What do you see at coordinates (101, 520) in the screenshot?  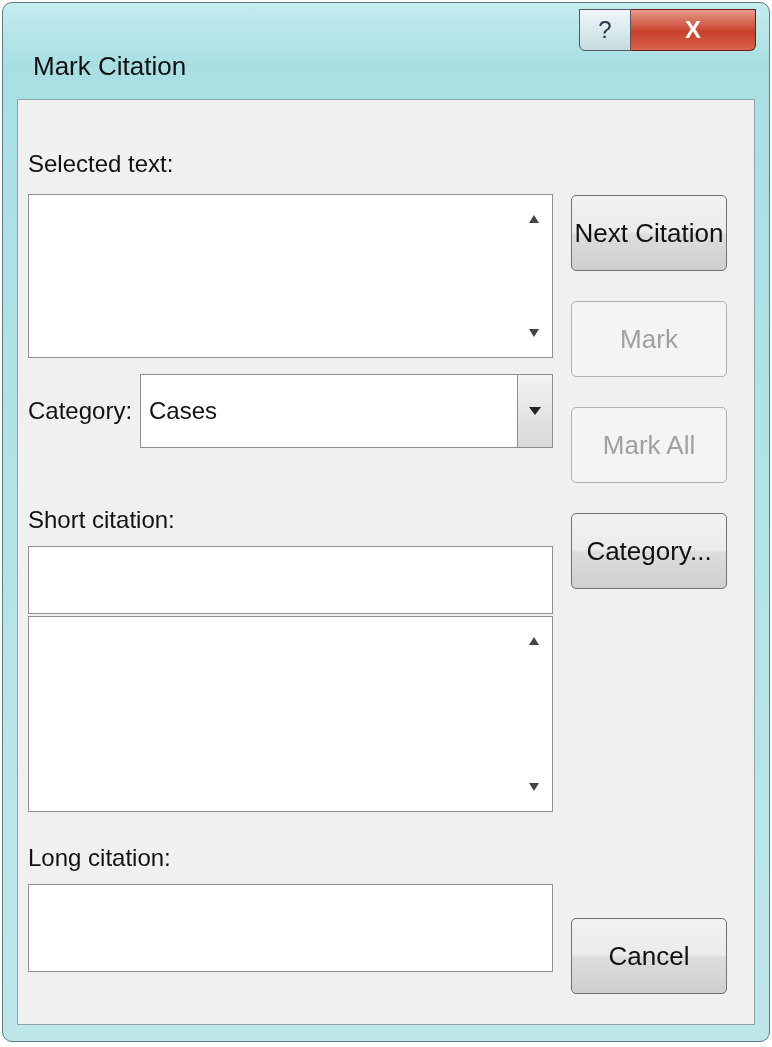 I see `field-label: Short citation:` at bounding box center [101, 520].